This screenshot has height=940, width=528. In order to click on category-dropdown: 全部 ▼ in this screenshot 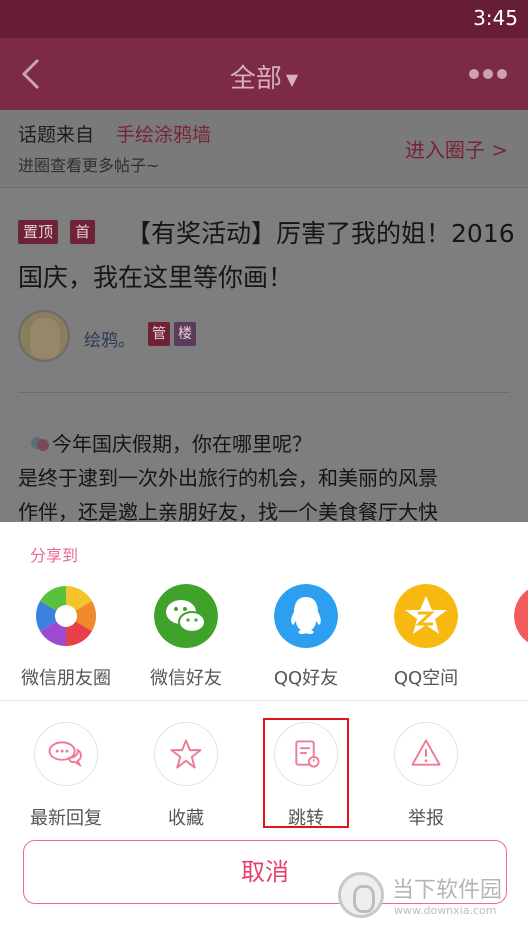, I will do `click(264, 76)`.